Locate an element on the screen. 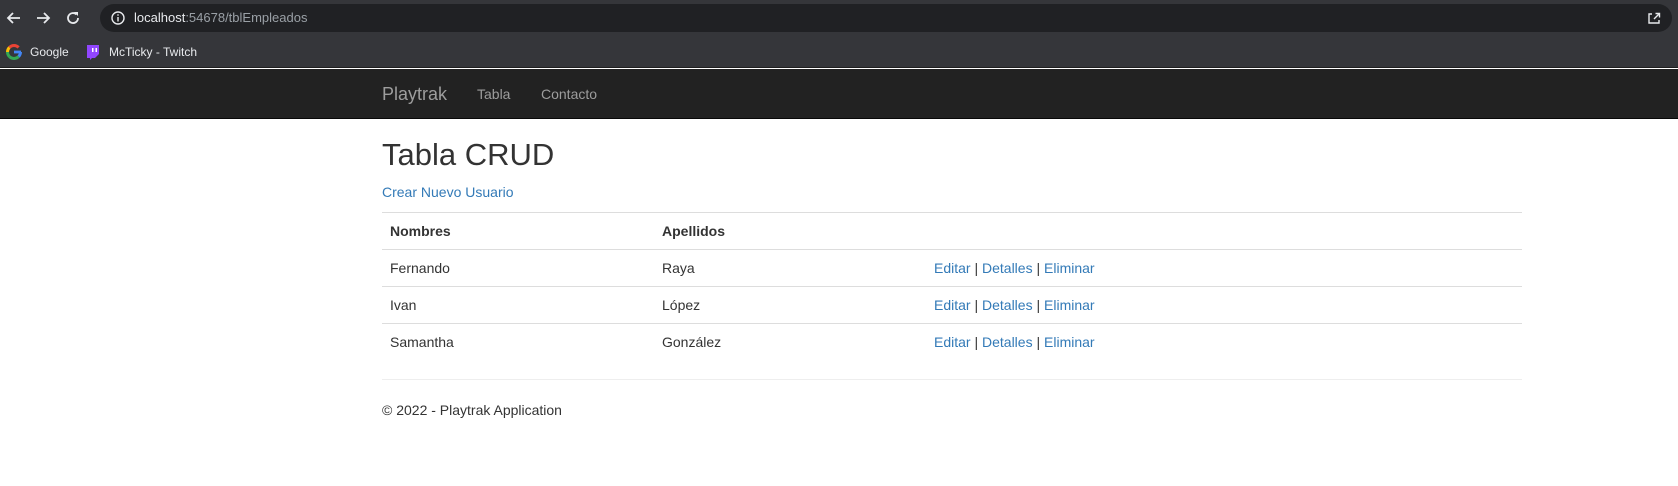  google-icon is located at coordinates (14, 51).